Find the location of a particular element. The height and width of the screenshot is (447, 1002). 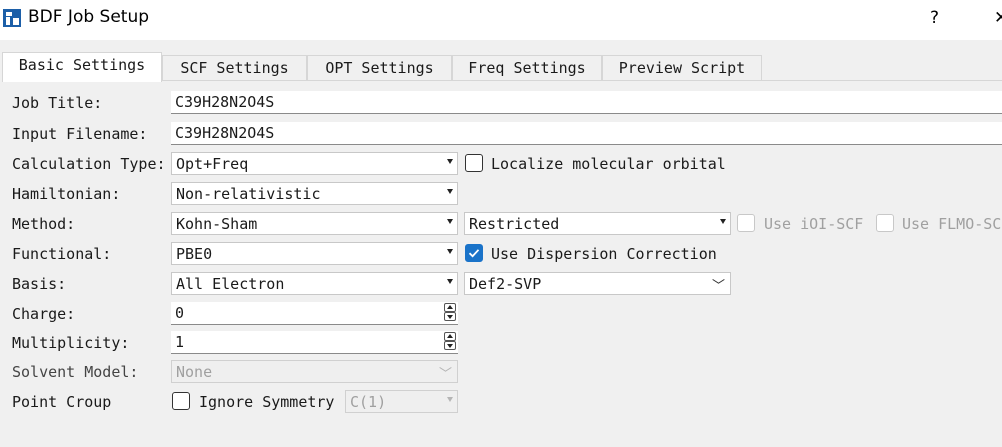

calculation-type-select: Opt+Freq is located at coordinates (314, 163).